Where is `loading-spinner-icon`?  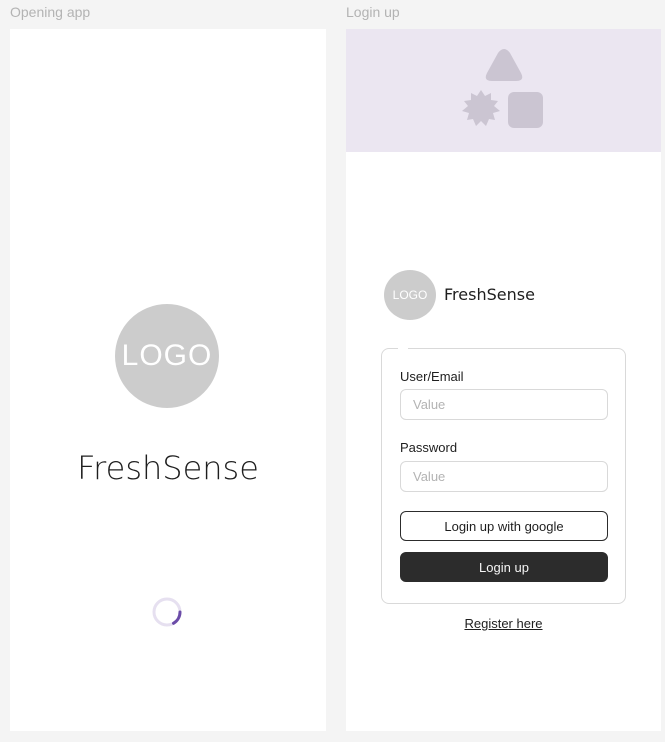 loading-spinner-icon is located at coordinates (167, 612).